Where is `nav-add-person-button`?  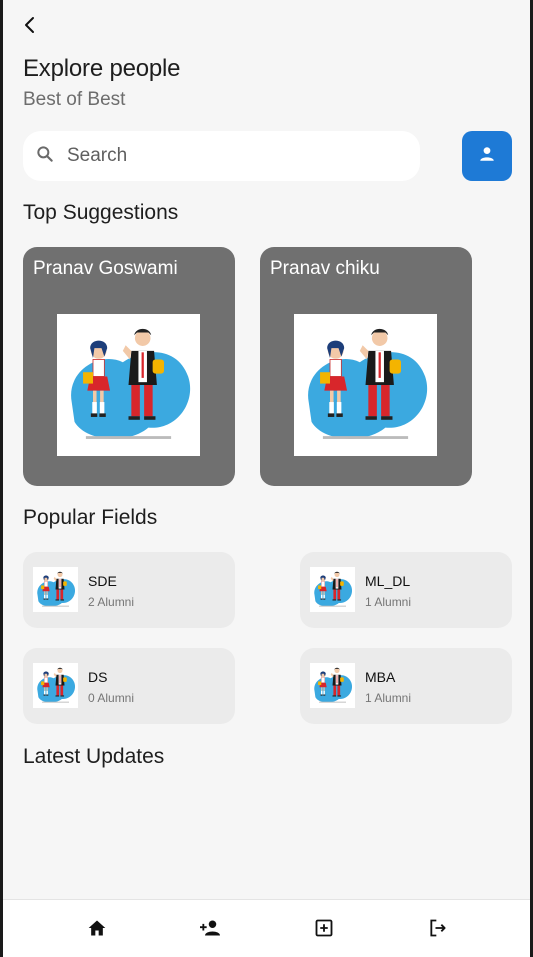 nav-add-person-button is located at coordinates (210, 930).